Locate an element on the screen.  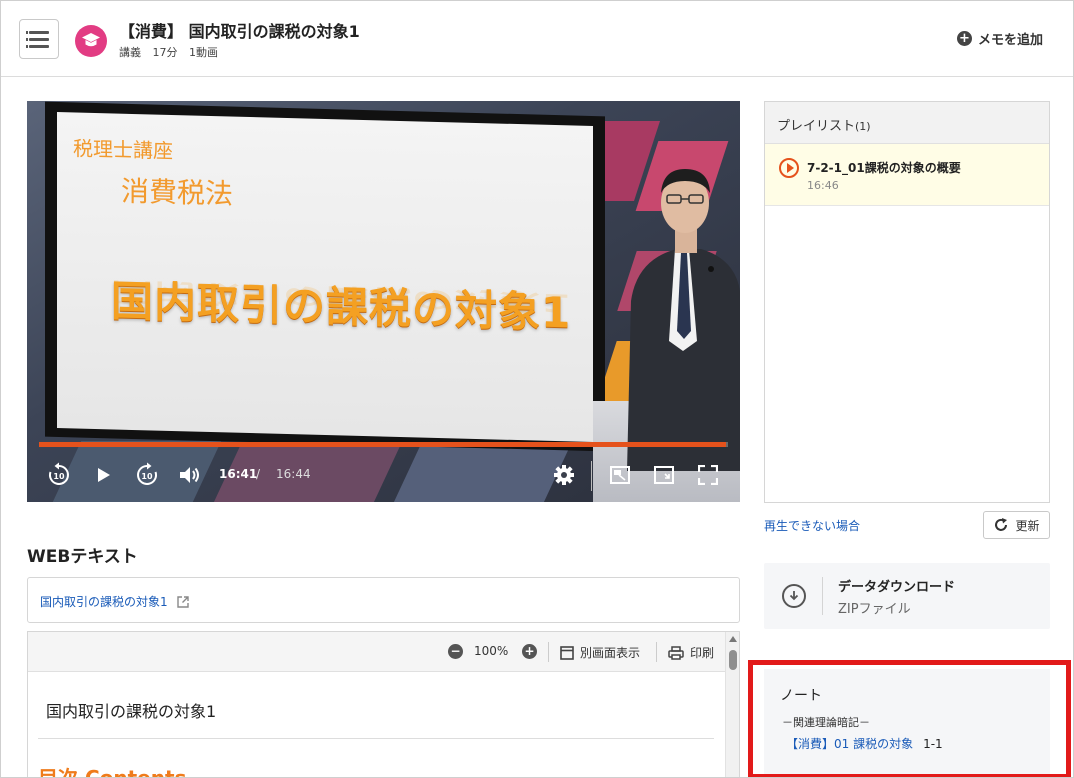
video-progress-bar is located at coordinates (383, 444).